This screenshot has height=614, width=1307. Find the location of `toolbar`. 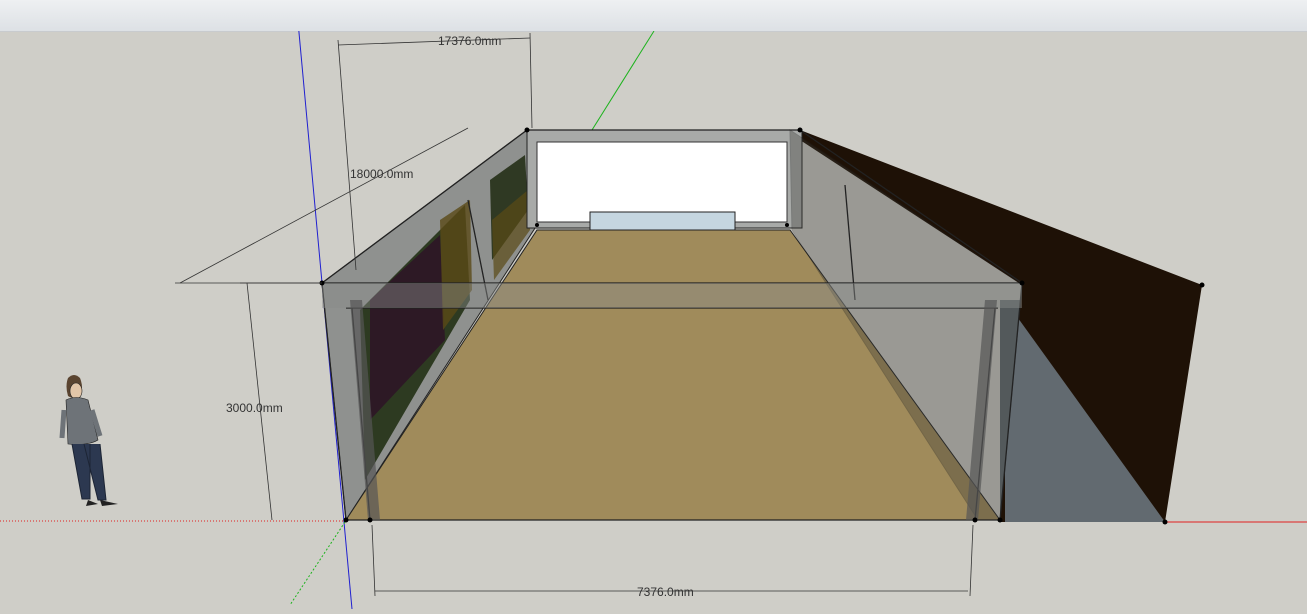

toolbar is located at coordinates (653, 16).